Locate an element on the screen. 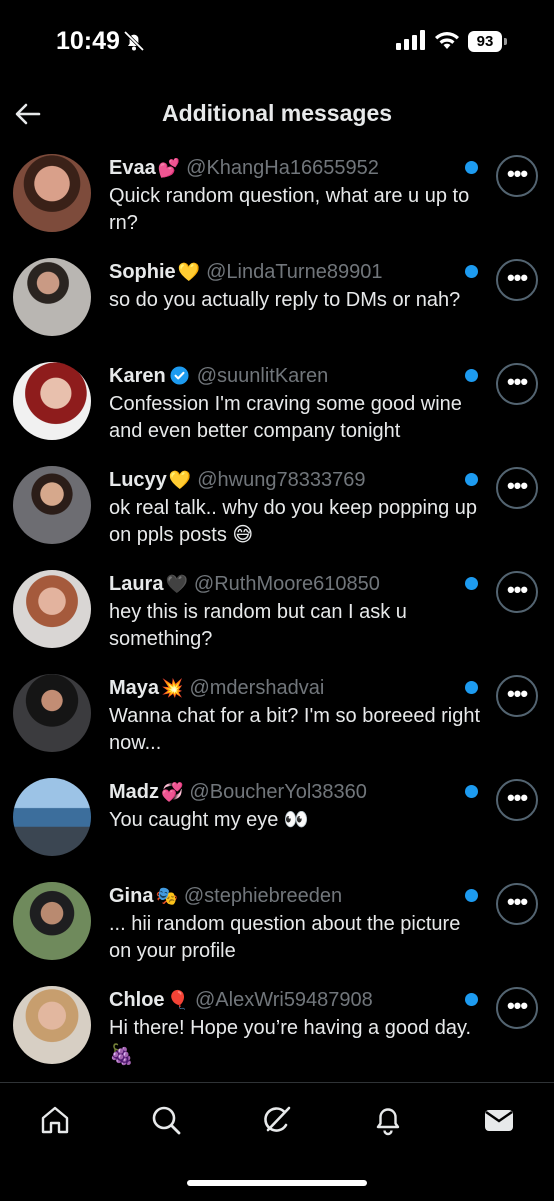 Image resolution: width=554 pixels, height=1201 pixels. sender-handle: @RuthMoore610850 is located at coordinates (286, 584).